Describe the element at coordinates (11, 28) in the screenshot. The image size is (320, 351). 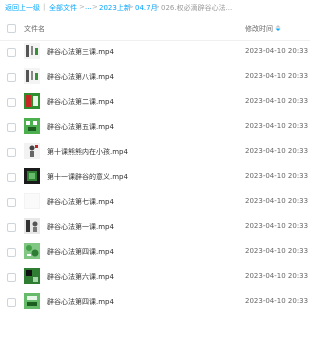
I see `select-all-checkbox` at that location.